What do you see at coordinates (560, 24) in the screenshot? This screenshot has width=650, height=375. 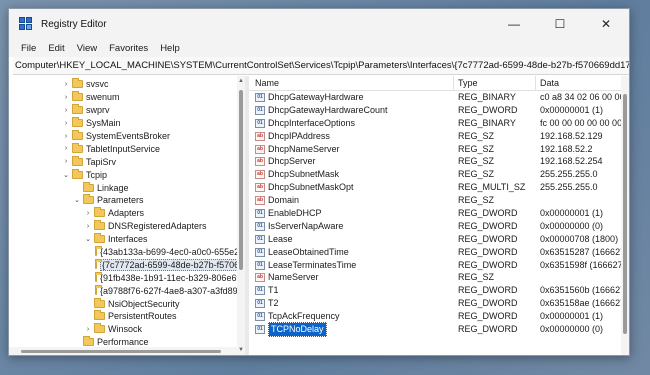 I see `maximize-button: ☐` at bounding box center [560, 24].